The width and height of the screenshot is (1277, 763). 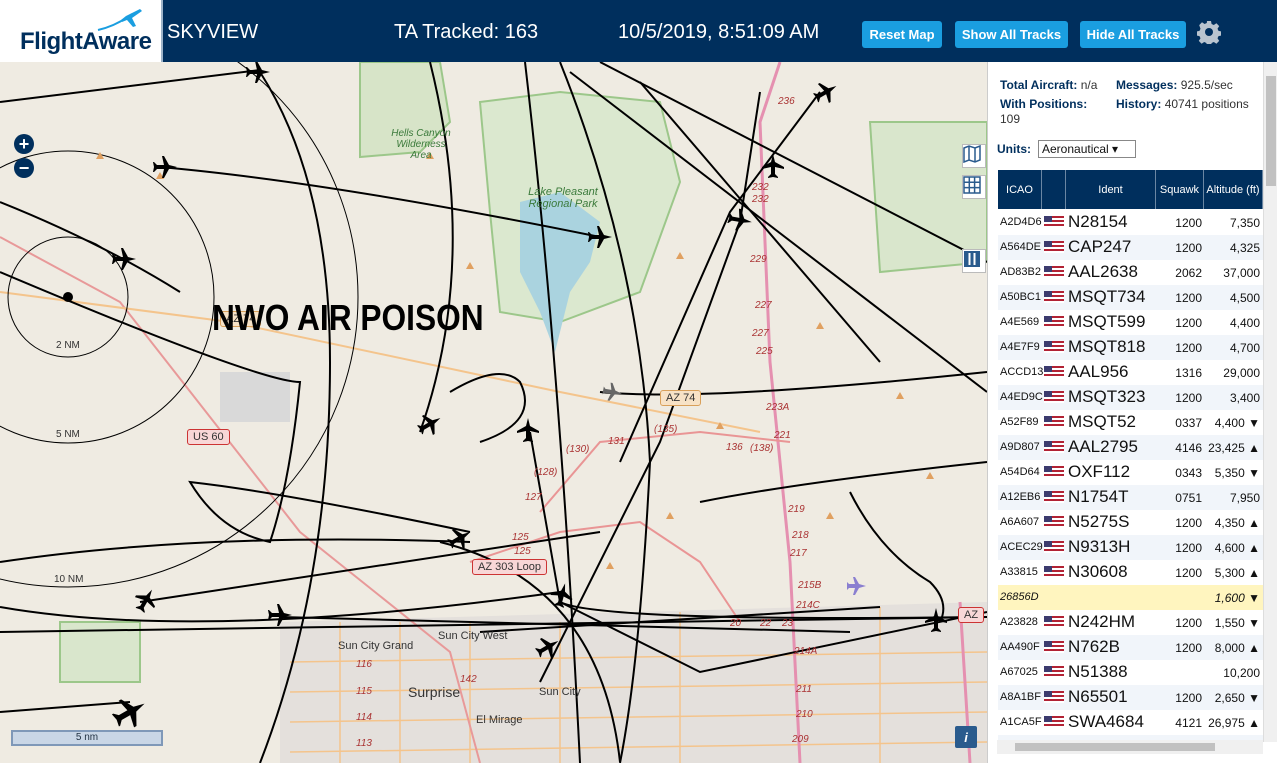 I want to click on cell-ident: N5275S, so click(x=1099, y=521).